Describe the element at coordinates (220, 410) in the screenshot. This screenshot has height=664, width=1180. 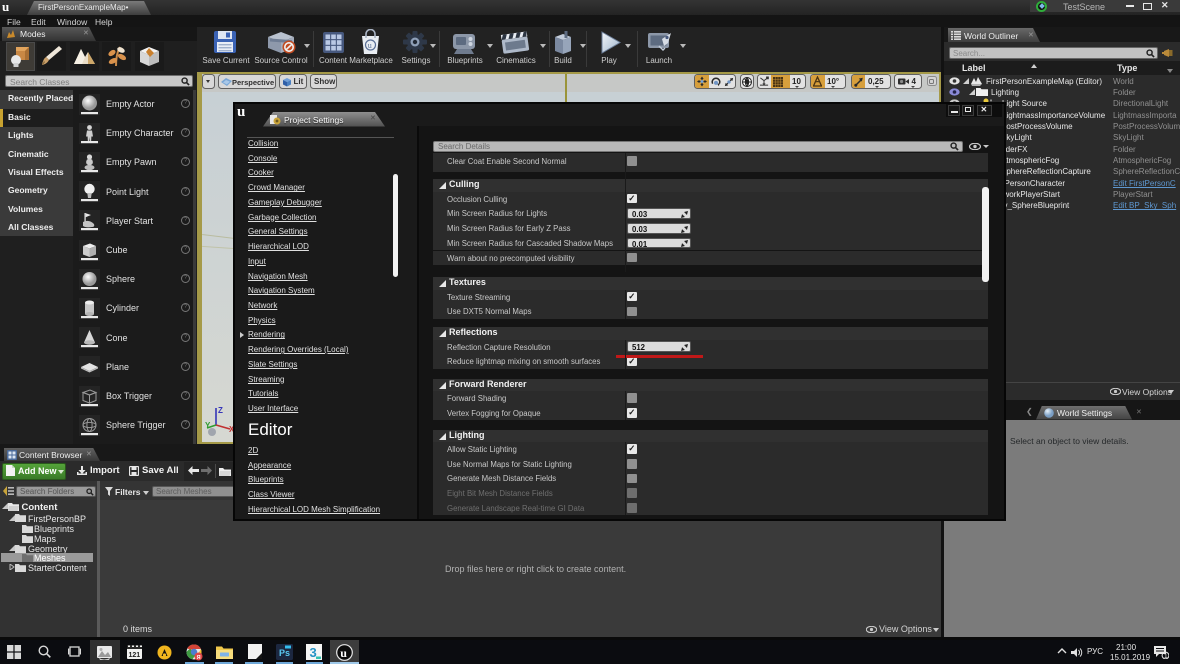
I see `svg-text: Z` at that location.